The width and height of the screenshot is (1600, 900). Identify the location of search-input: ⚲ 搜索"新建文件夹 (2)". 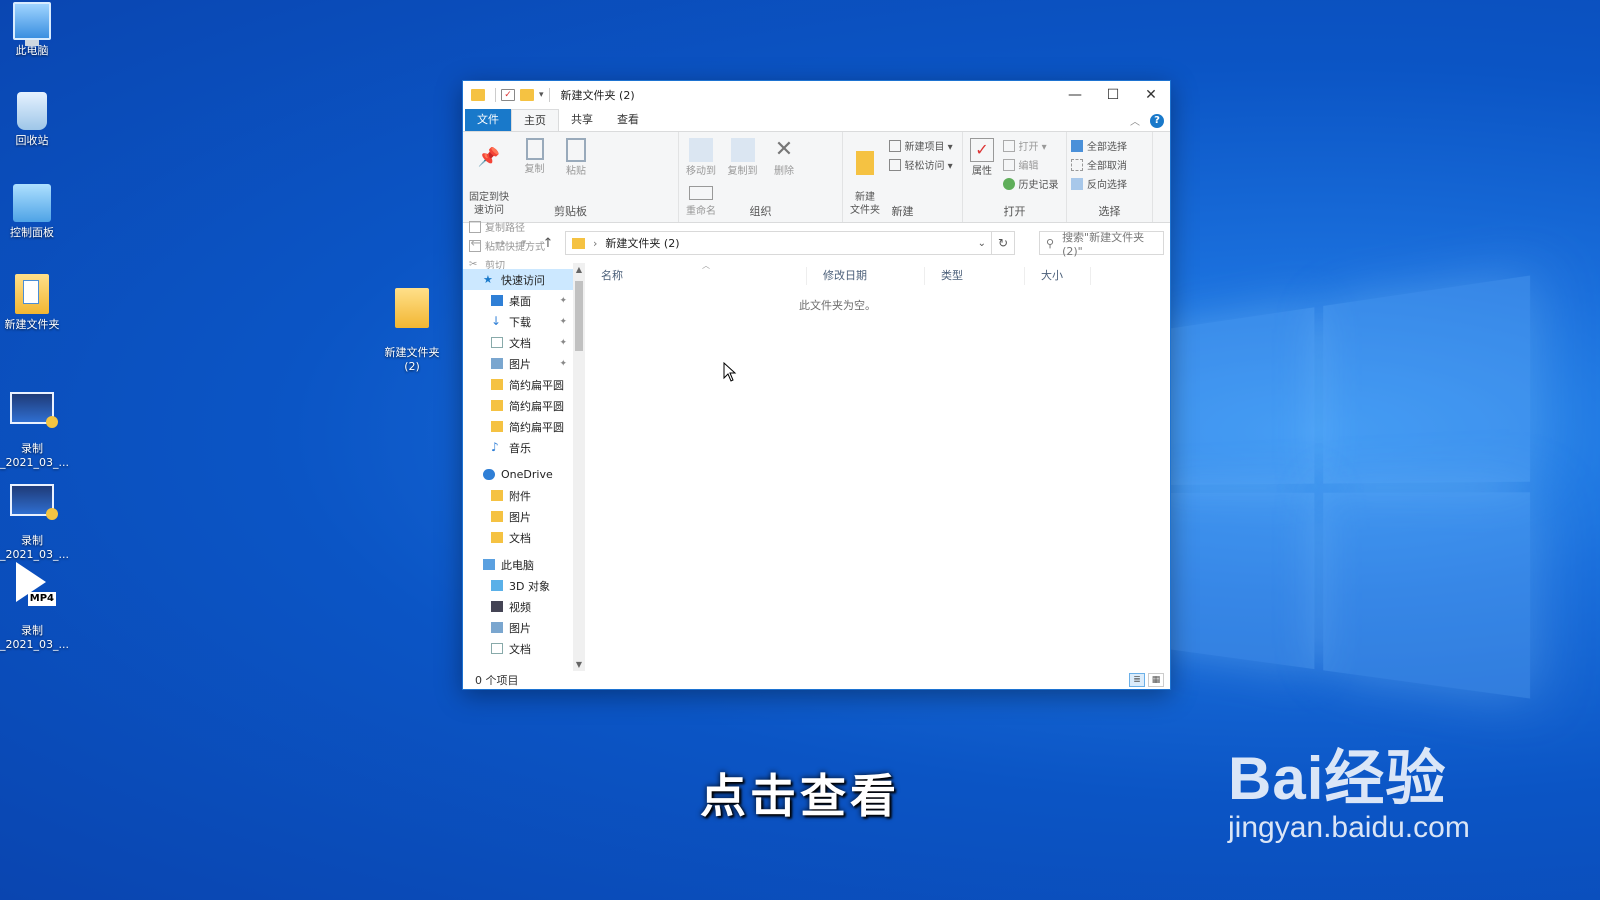
(1101, 244).